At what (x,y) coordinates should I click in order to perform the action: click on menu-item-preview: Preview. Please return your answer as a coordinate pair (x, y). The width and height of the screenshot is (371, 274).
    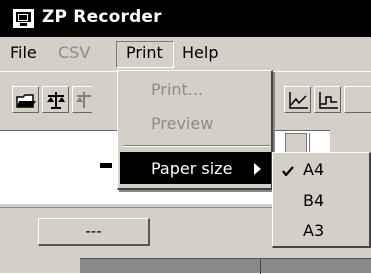
    Looking at the image, I should click on (182, 123).